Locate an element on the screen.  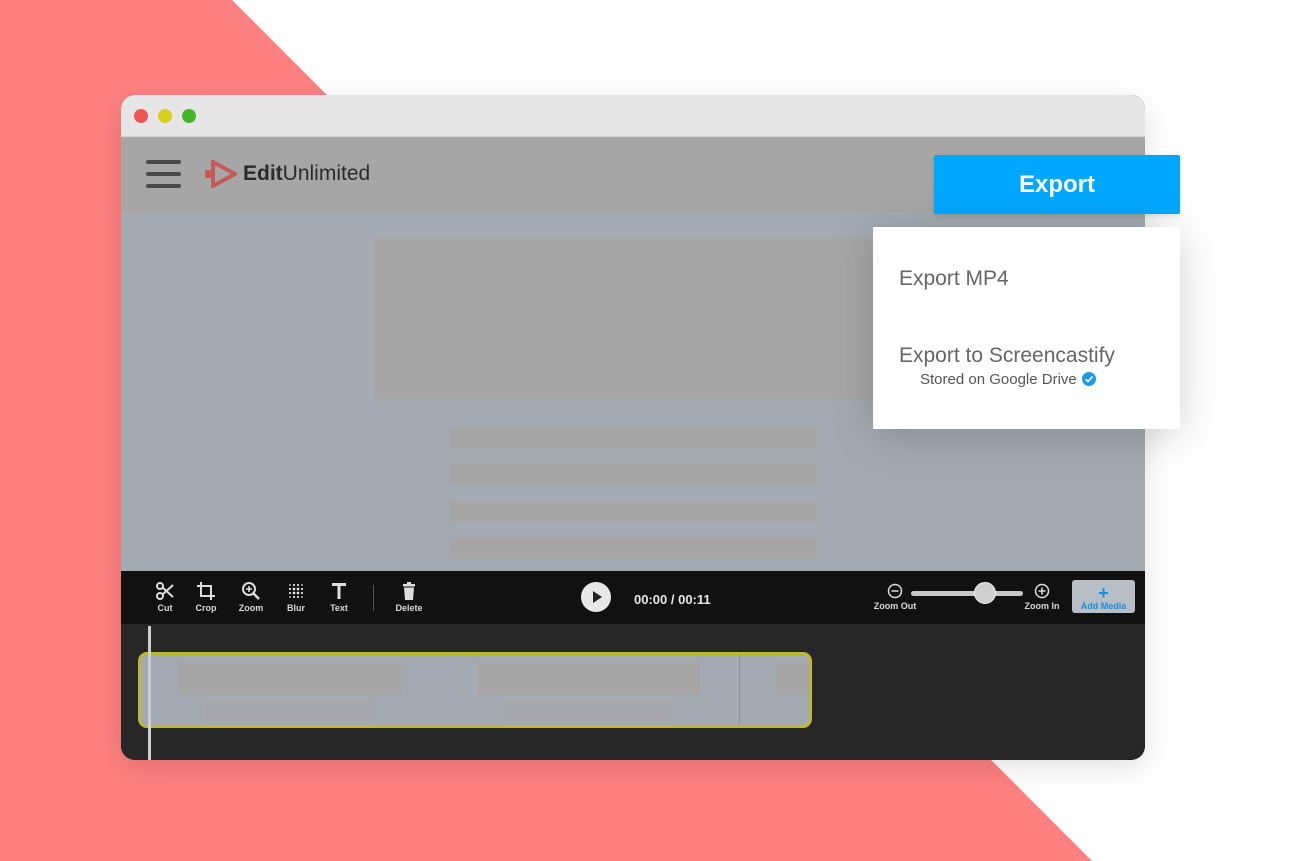
text-label: Text is located at coordinates (339, 608).